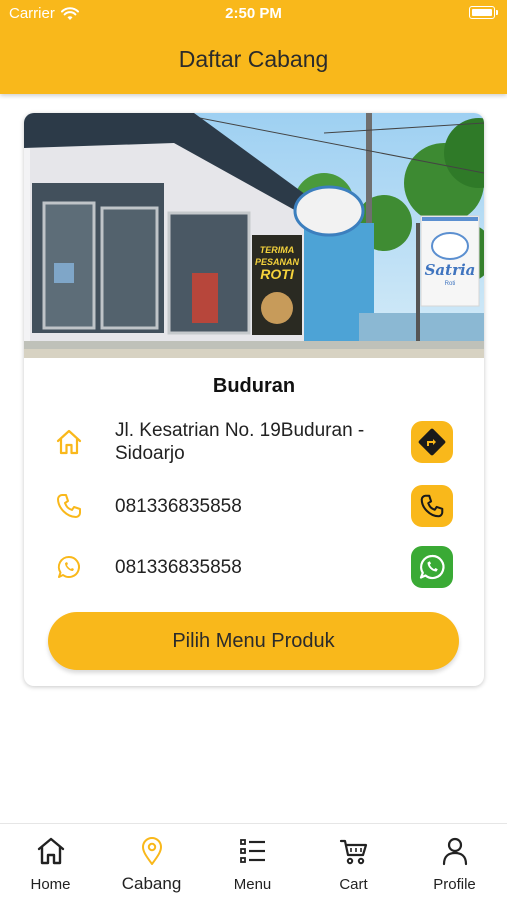 This screenshot has height=900, width=507. I want to click on banner-line-3: ROTI, so click(277, 274).